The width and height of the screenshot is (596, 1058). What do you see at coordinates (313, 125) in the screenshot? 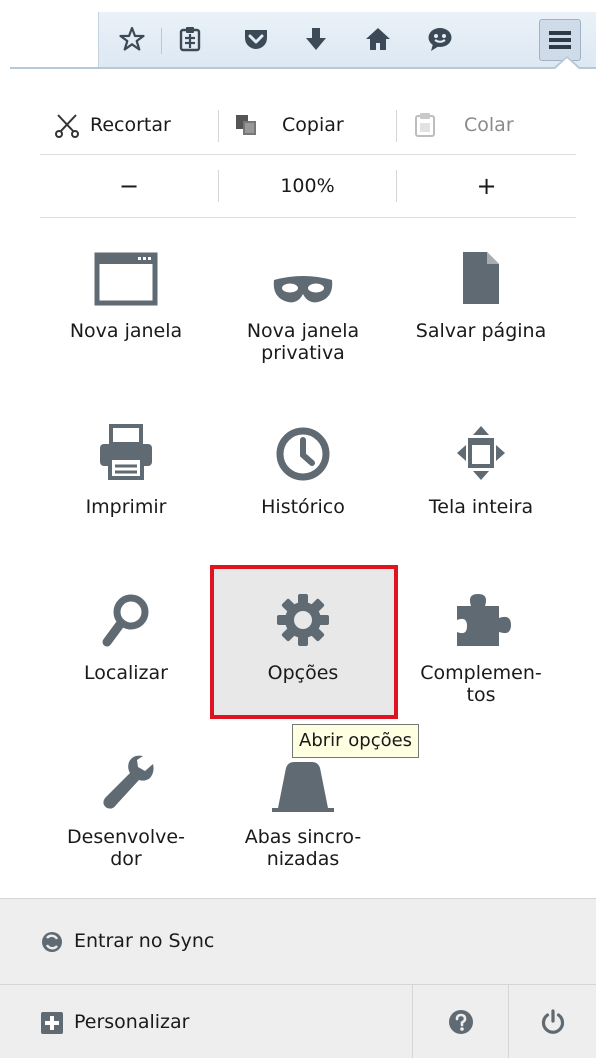
I see `copy-label: Copiar` at bounding box center [313, 125].